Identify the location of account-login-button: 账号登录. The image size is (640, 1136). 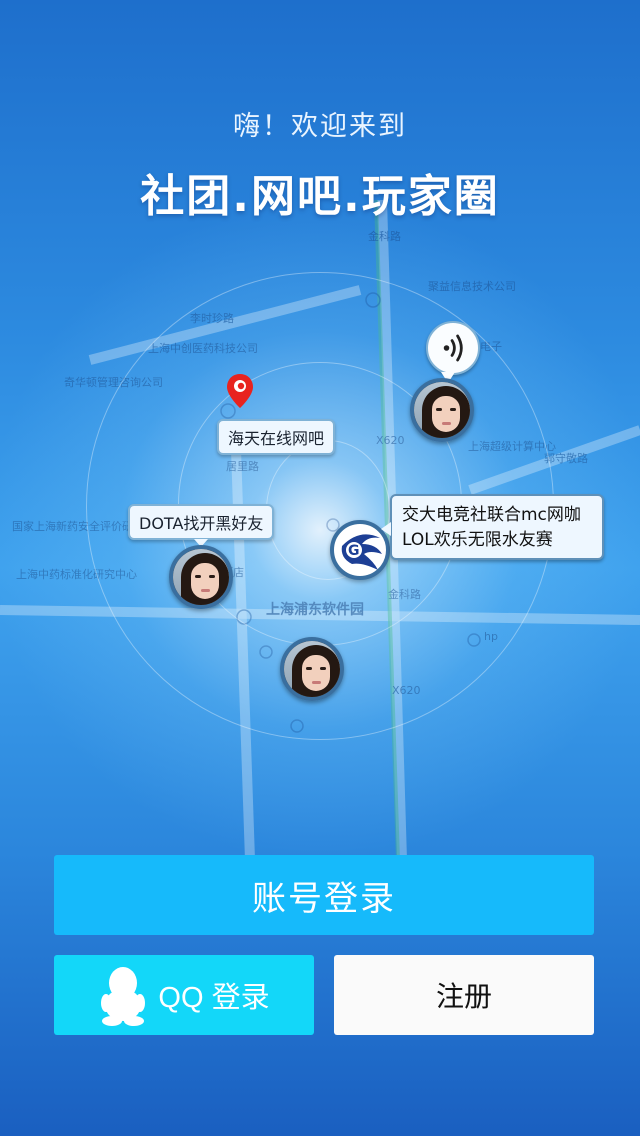
(324, 895).